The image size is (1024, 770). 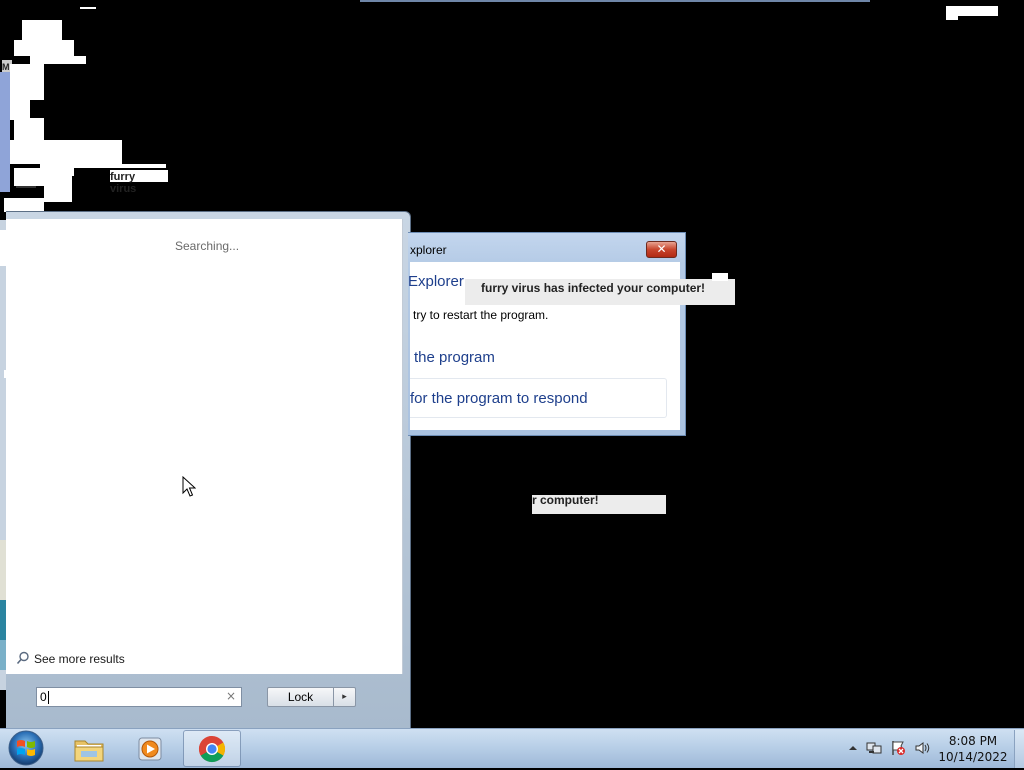 I want to click on taskbar-media-player-button, so click(x=150, y=748).